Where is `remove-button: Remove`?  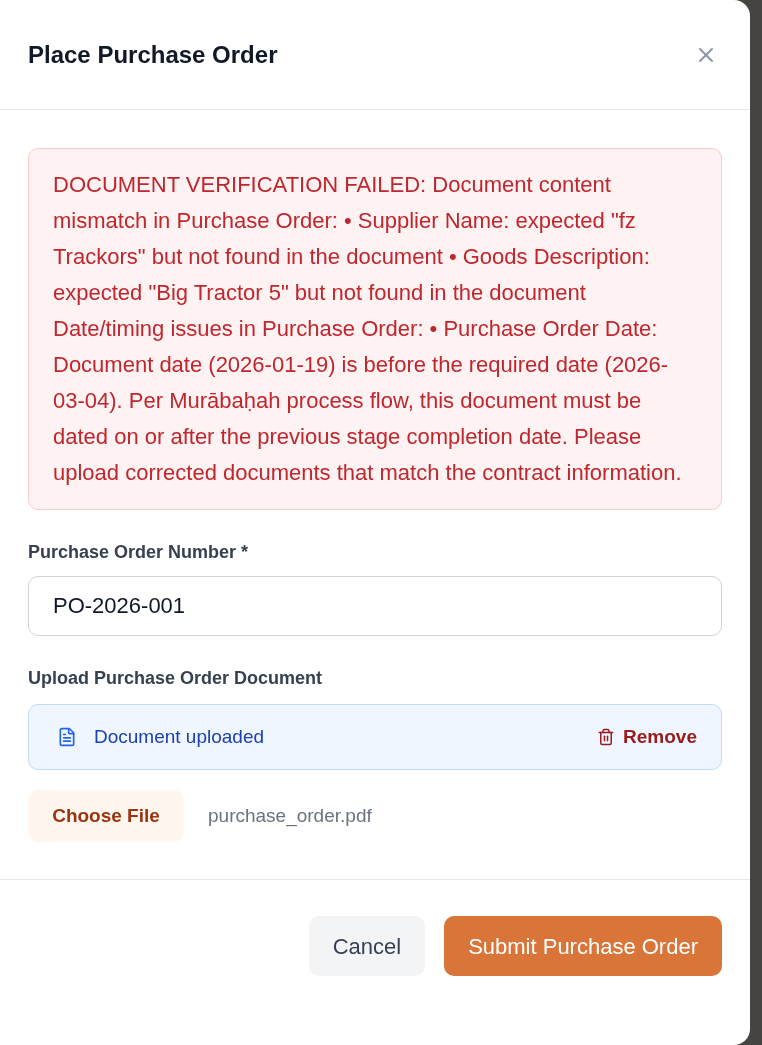 remove-button: Remove is located at coordinates (647, 737).